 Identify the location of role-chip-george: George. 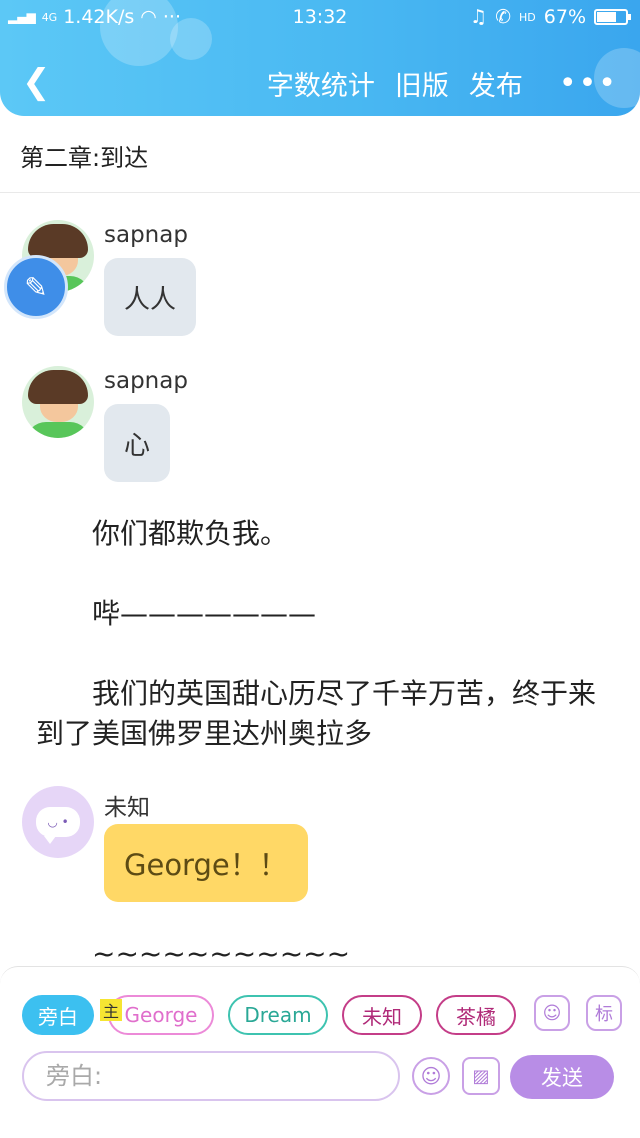
(161, 1015).